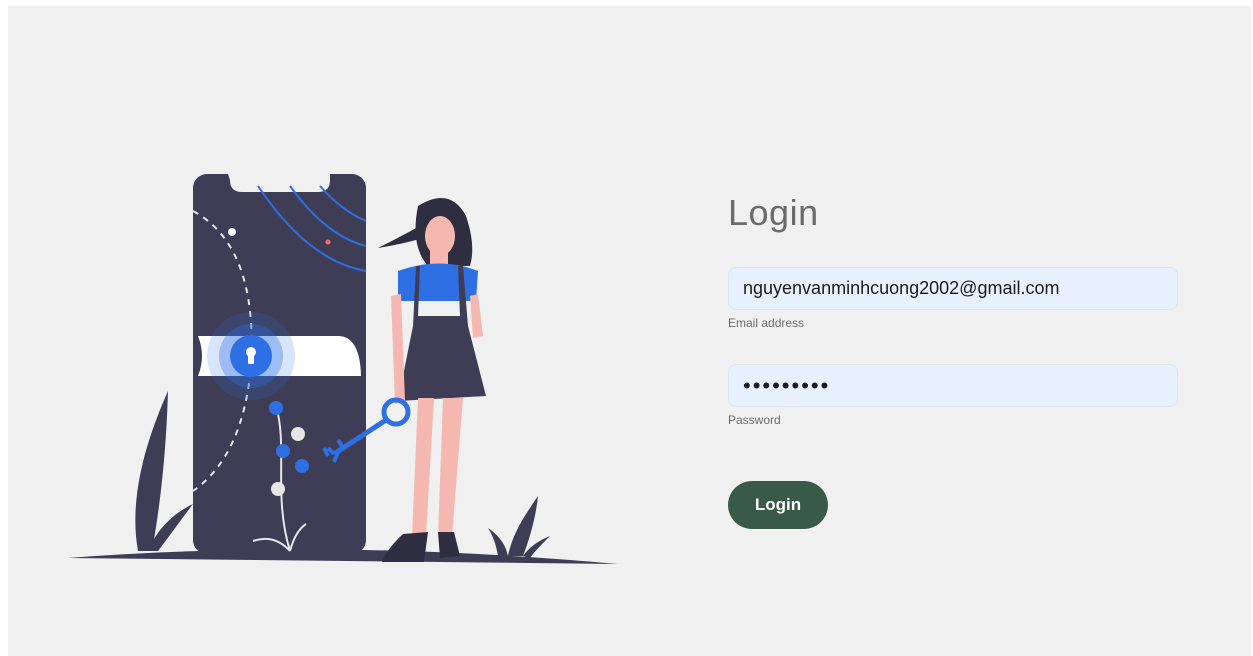  Describe the element at coordinates (778, 505) in the screenshot. I see `login-button: Login` at that location.